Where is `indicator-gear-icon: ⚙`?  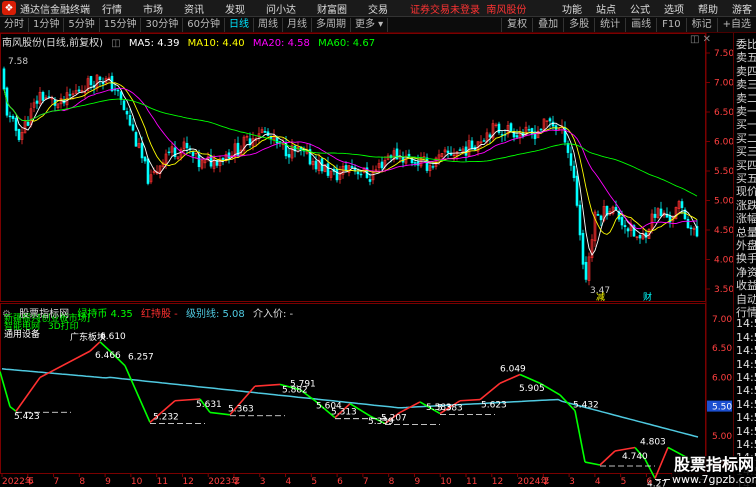 indicator-gear-icon: ⚙ is located at coordinates (6, 314).